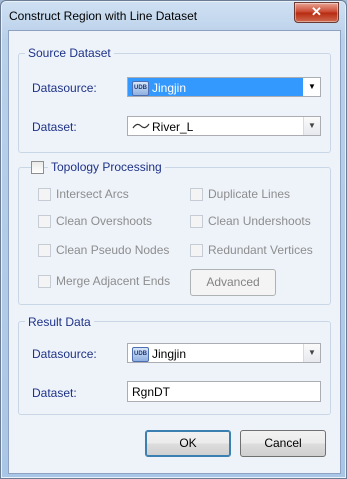 This screenshot has height=479, width=347. I want to click on source-datasource-label: Datasource:, so click(64, 88).